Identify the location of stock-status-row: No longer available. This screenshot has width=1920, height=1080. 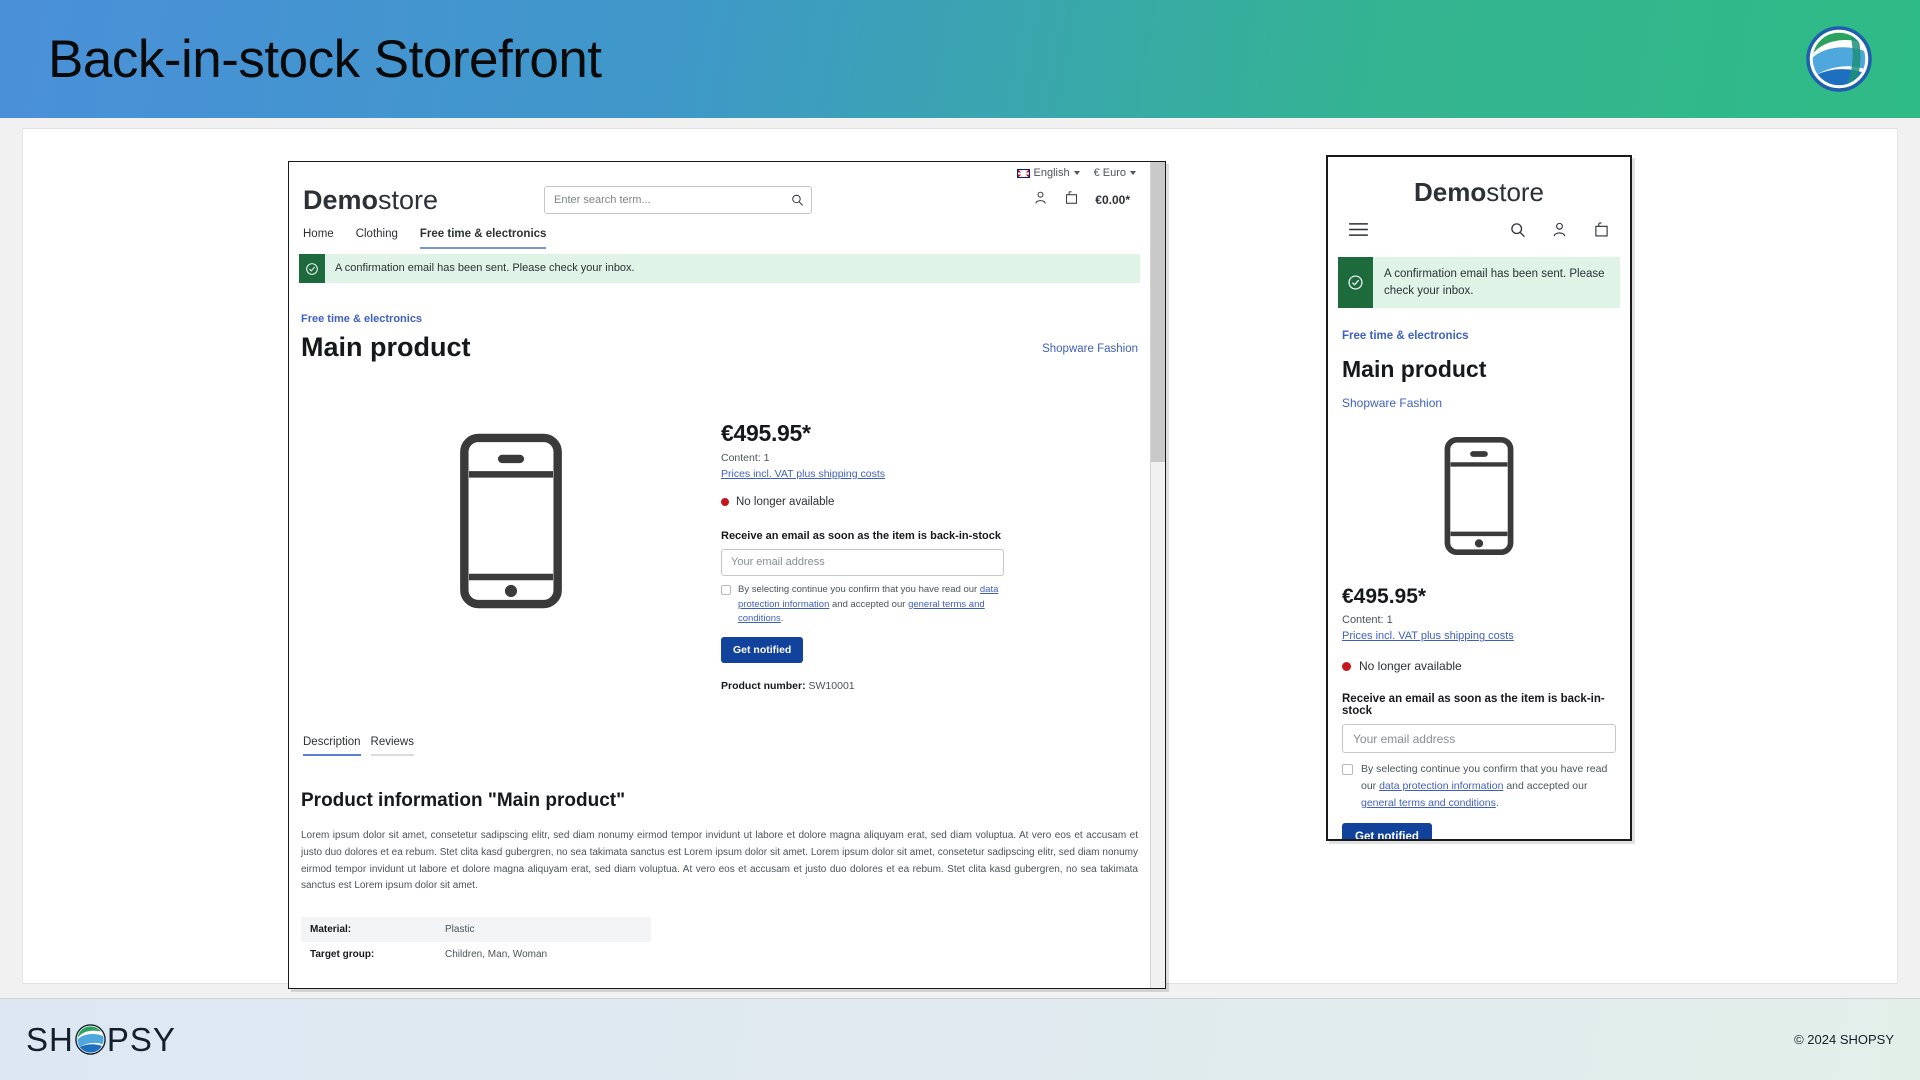
(924, 502).